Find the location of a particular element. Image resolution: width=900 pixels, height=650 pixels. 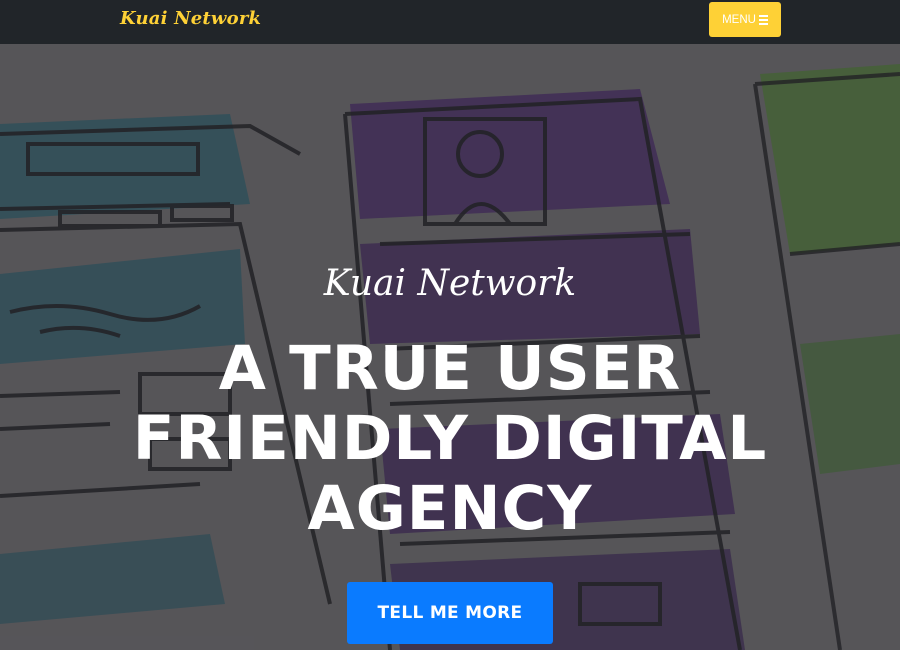

hero-lead-in: Kuai Network is located at coordinates (450, 283).